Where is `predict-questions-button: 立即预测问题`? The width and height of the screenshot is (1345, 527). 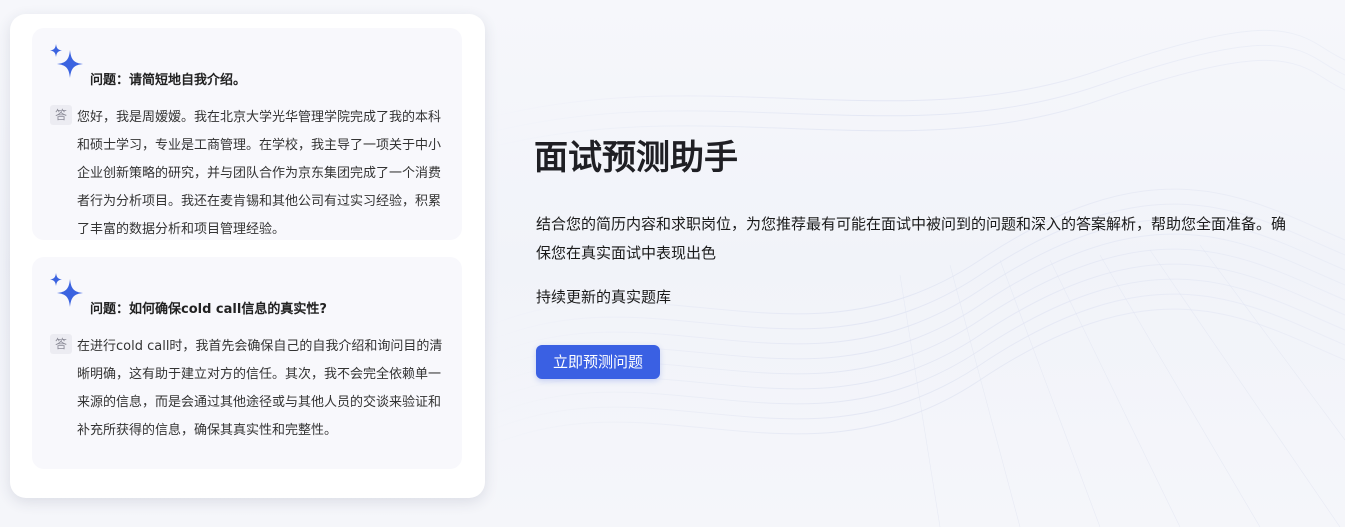
predict-questions-button: 立即预测问题 is located at coordinates (598, 362).